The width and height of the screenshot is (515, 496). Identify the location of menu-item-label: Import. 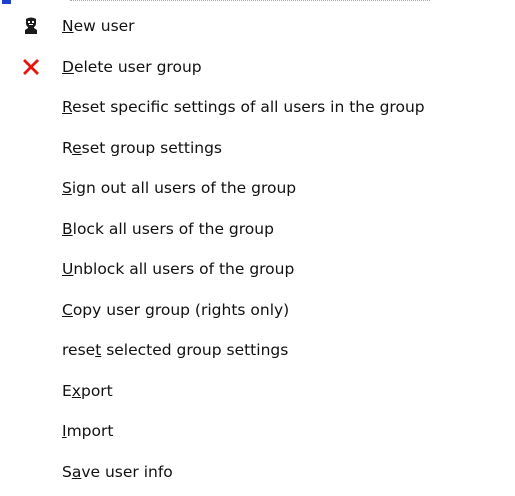
(88, 431).